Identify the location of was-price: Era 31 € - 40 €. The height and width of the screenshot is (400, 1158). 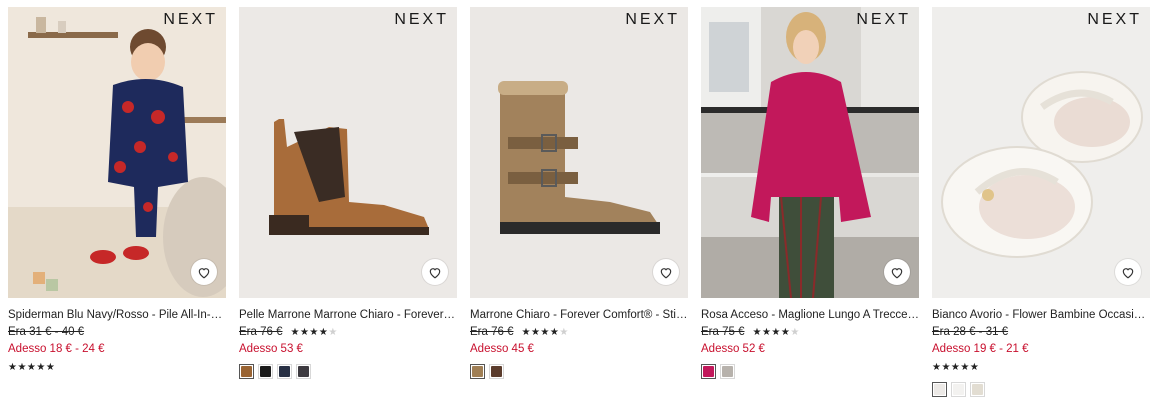
(46, 332).